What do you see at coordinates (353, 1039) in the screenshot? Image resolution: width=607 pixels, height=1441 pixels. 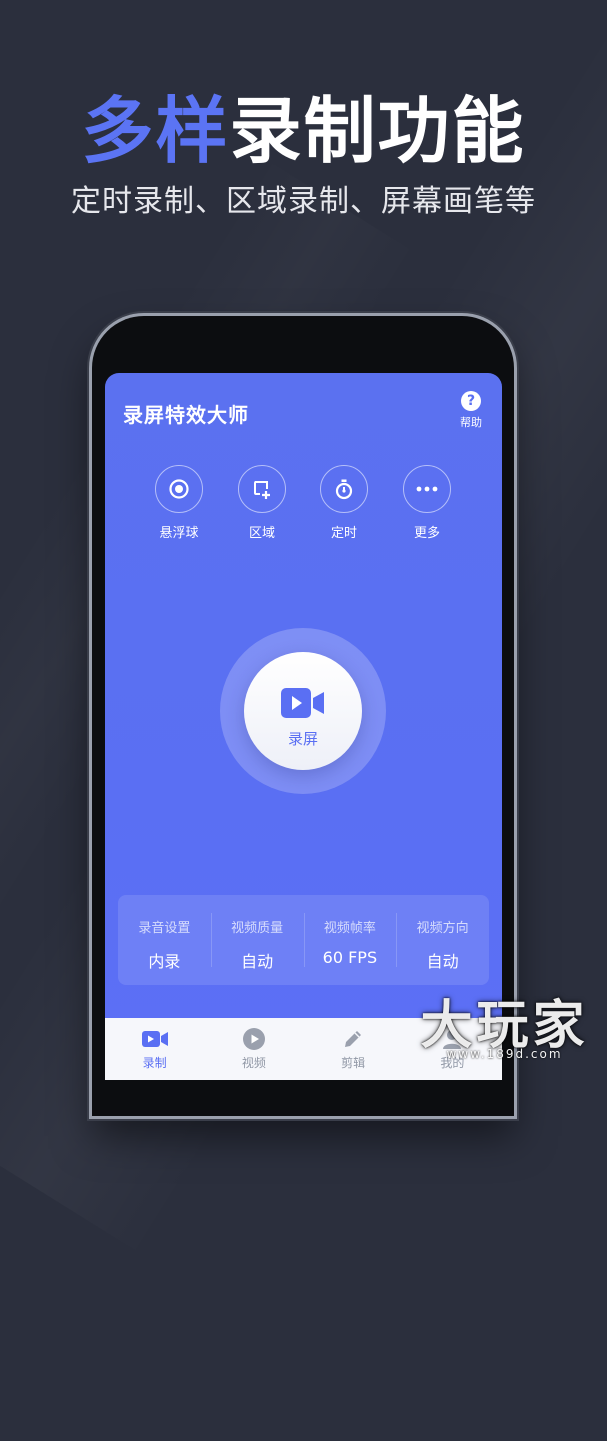 I see `pencil-icon` at bounding box center [353, 1039].